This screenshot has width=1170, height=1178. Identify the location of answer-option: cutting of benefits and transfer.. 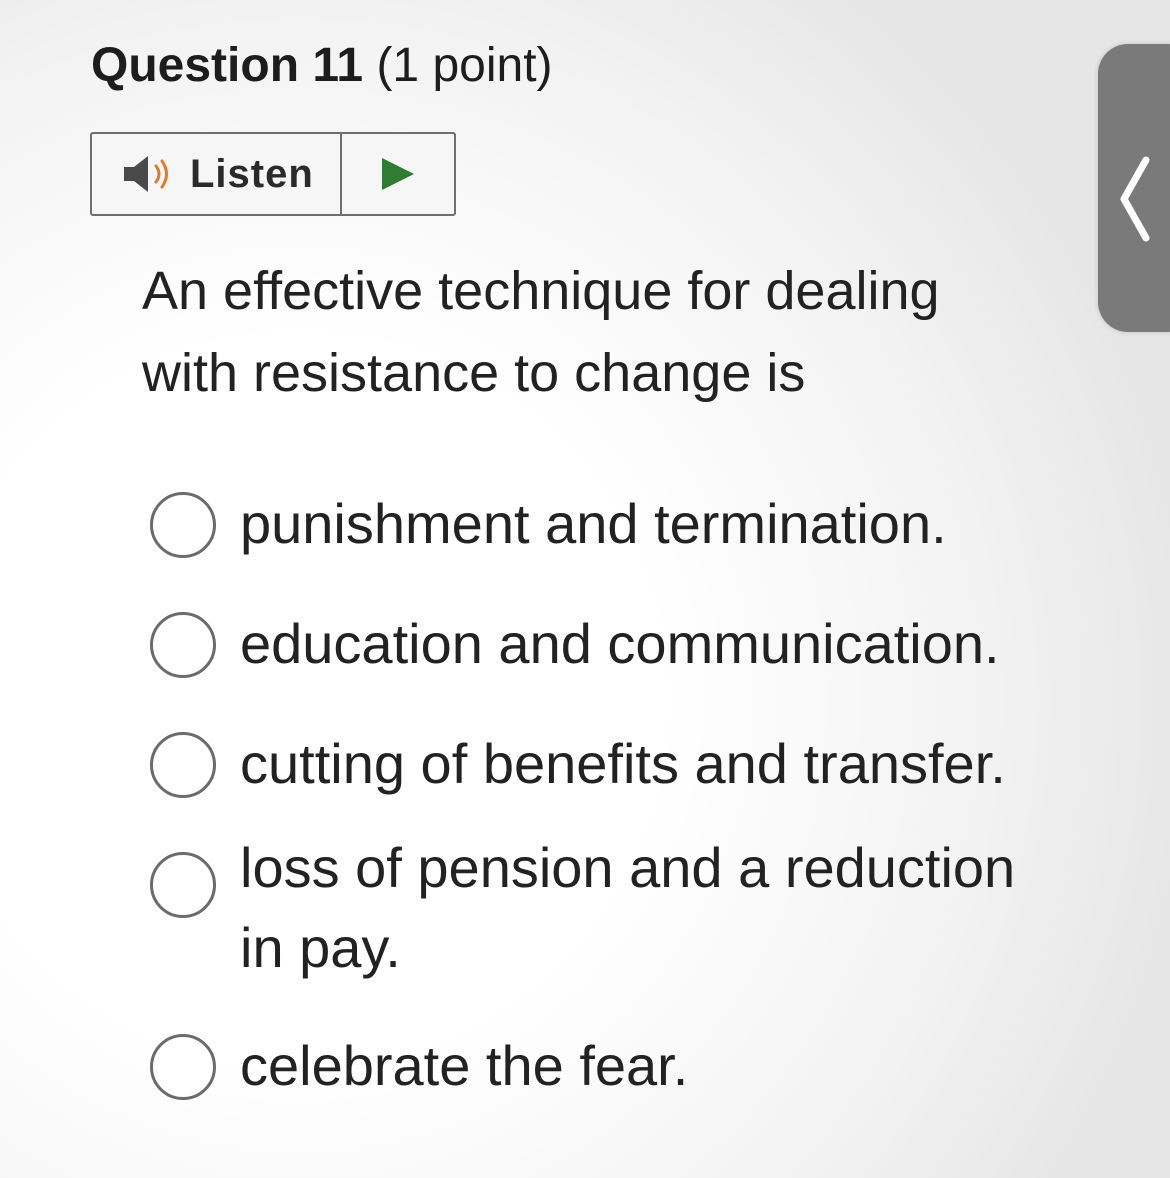
(605, 768).